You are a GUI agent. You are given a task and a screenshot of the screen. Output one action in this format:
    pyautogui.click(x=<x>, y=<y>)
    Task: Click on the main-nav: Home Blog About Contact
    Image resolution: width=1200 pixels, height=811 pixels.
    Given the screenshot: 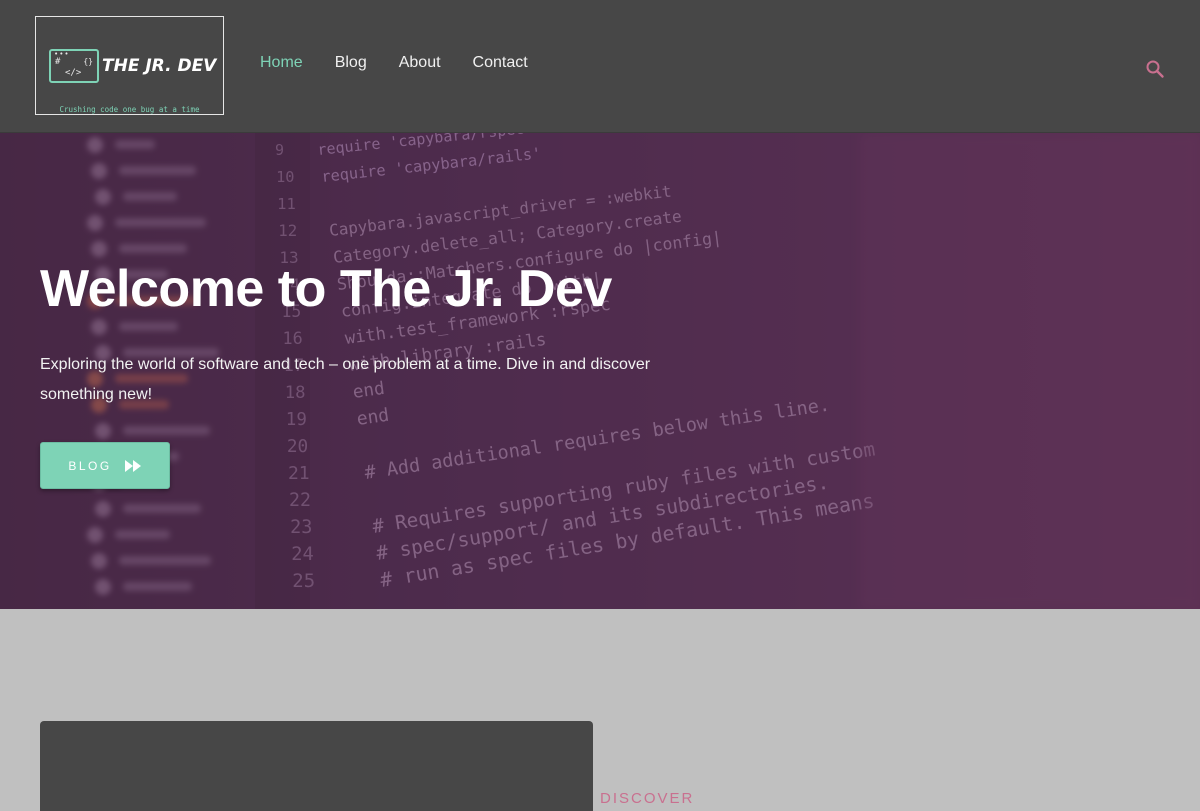 What is the action you would take?
    pyautogui.click(x=410, y=63)
    